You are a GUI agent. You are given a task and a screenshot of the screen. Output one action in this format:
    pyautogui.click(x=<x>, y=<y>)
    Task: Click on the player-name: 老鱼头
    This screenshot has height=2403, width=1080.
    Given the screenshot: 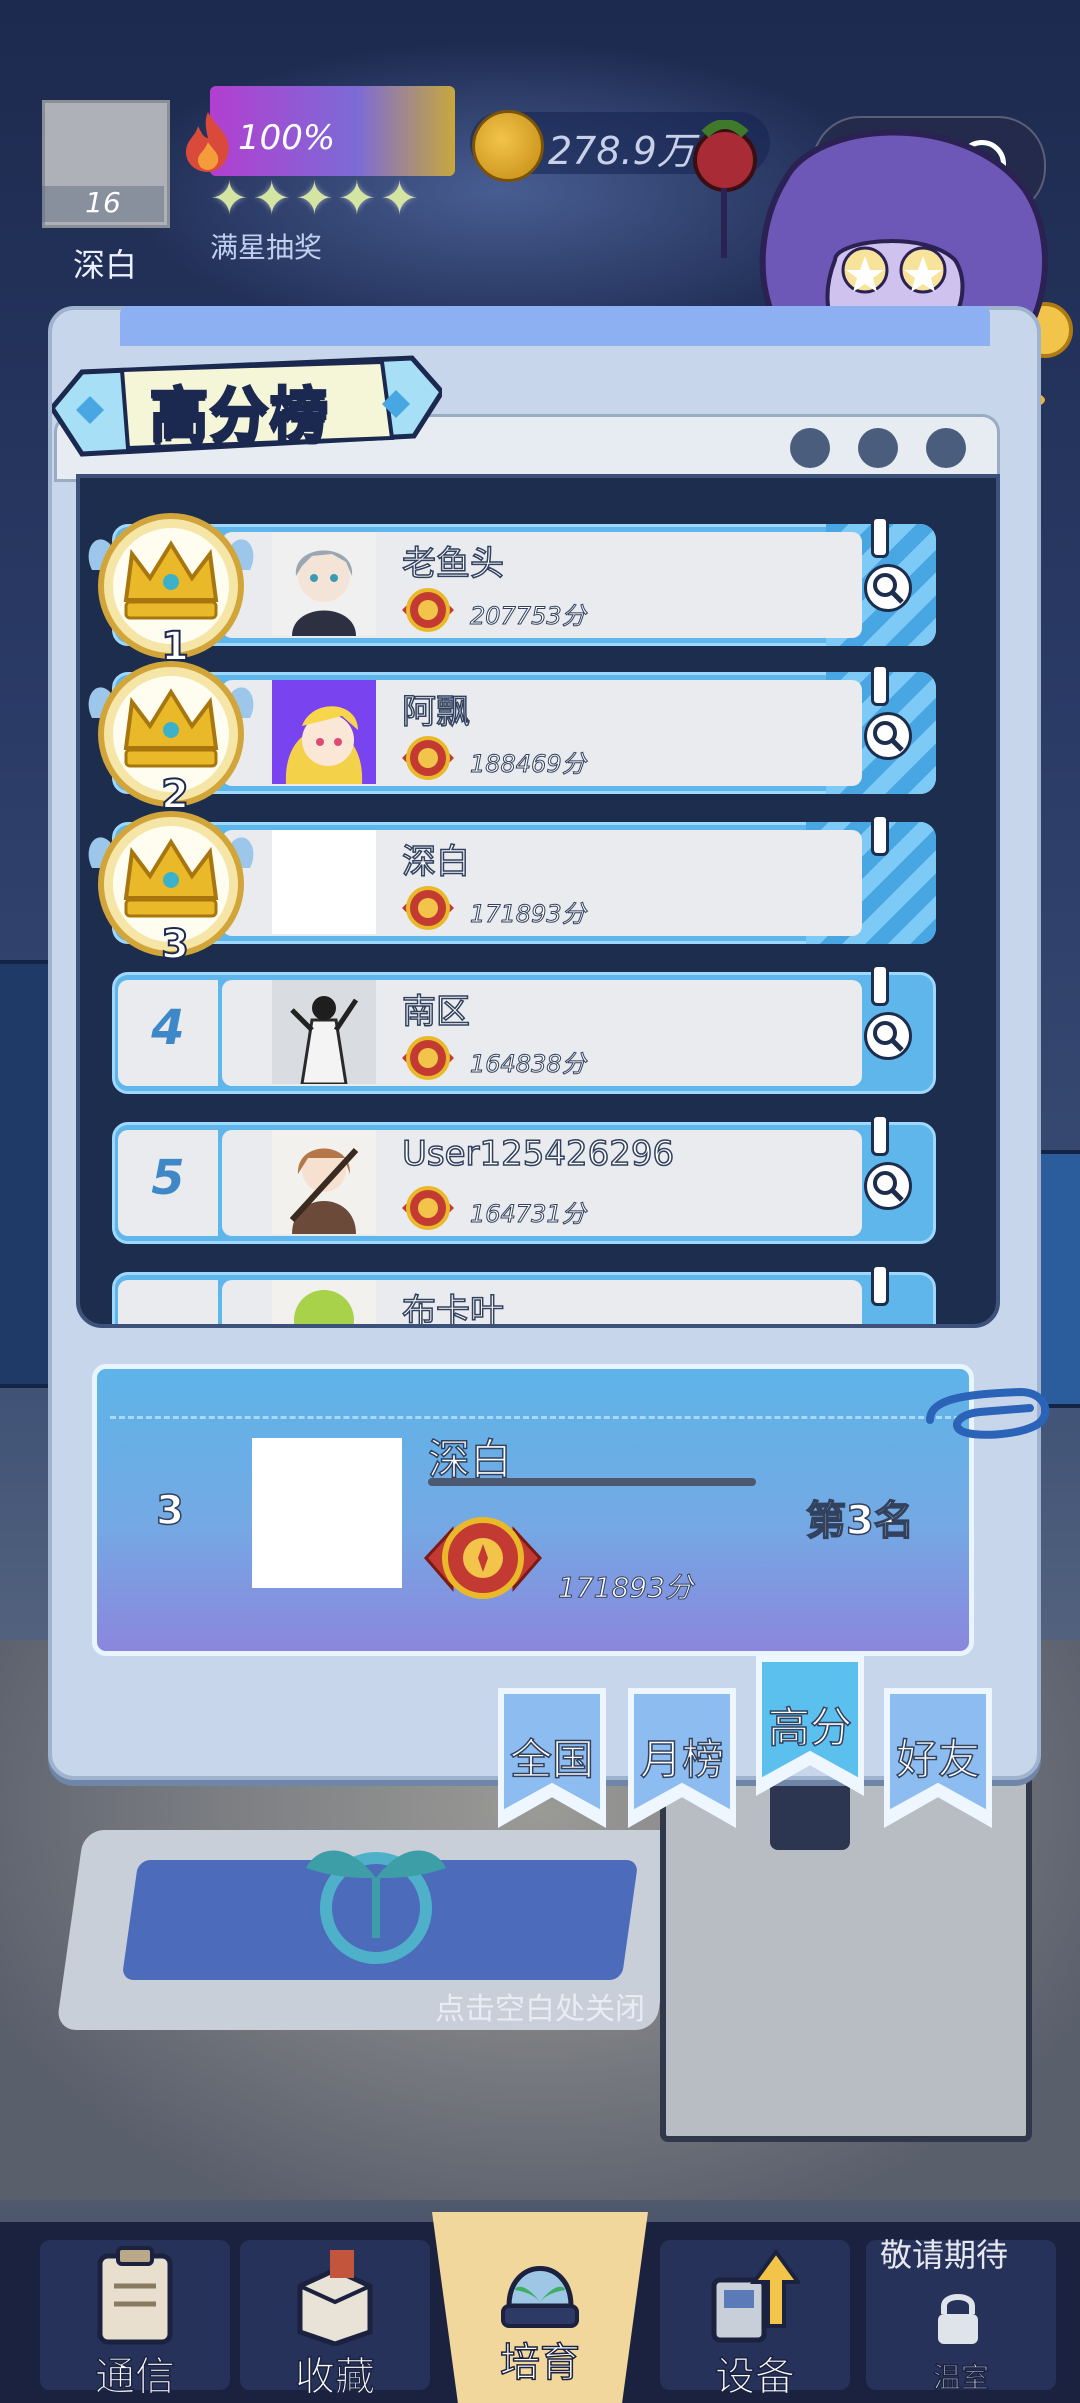 What is the action you would take?
    pyautogui.click(x=453, y=564)
    